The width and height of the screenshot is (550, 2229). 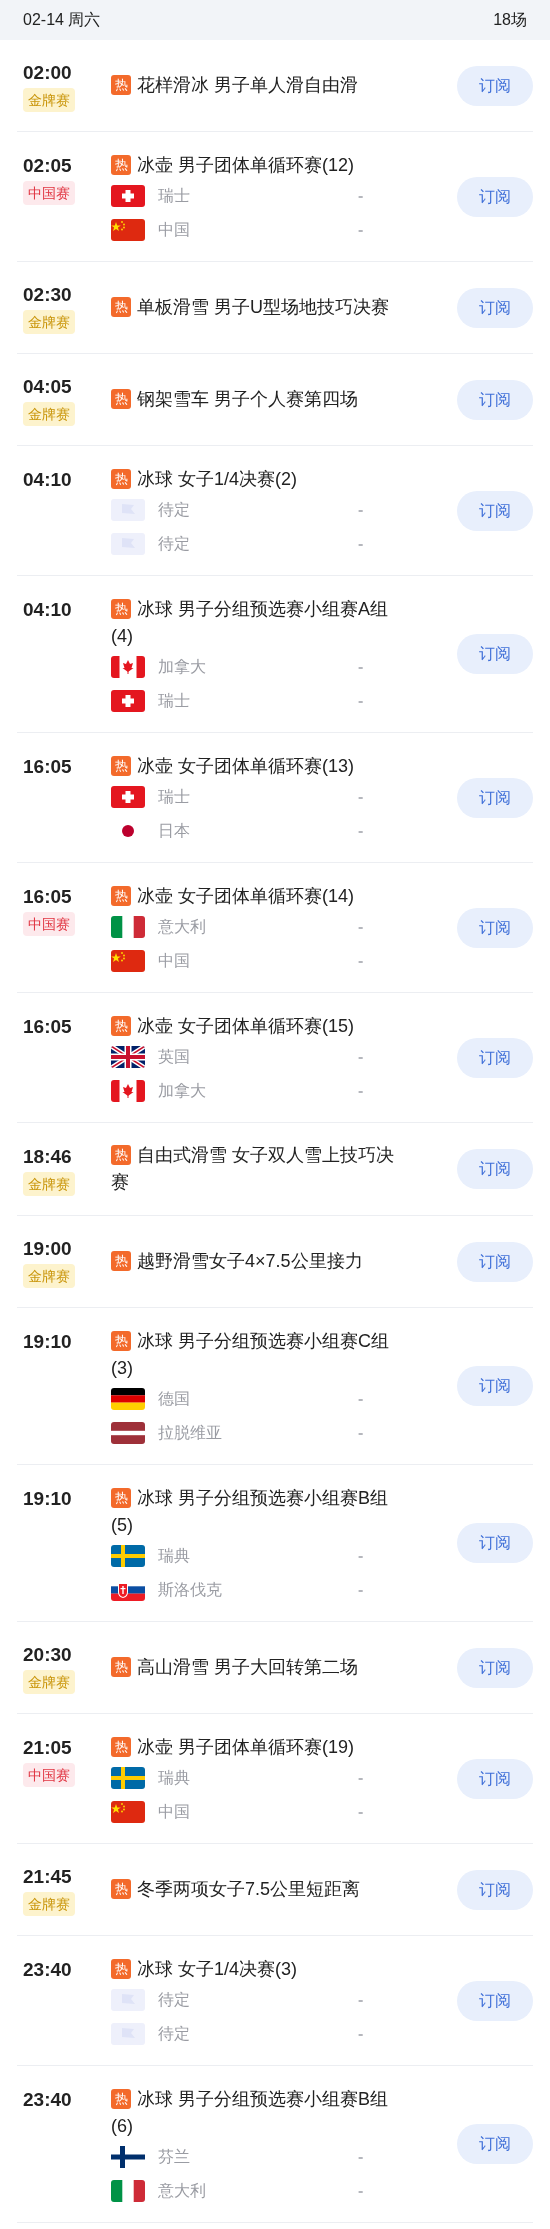 I want to click on event-title: 热 冰球 男子分组预选赛小组赛C组(3), so click(x=250, y=1355).